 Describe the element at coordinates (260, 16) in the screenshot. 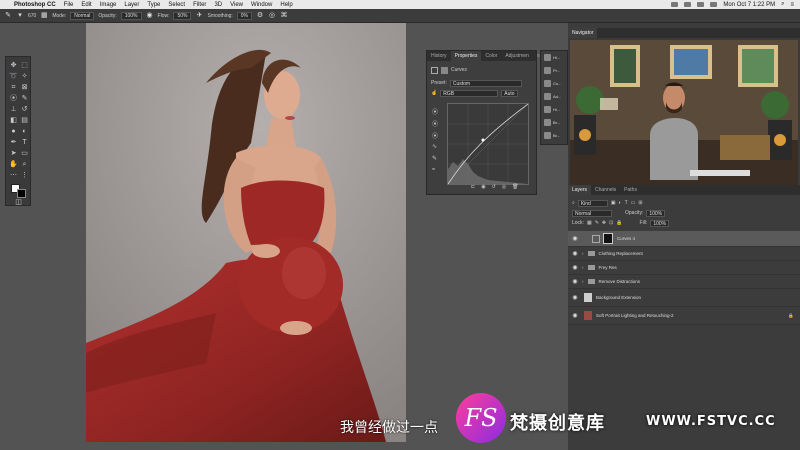

I see `gear-icon: ⚙` at that location.